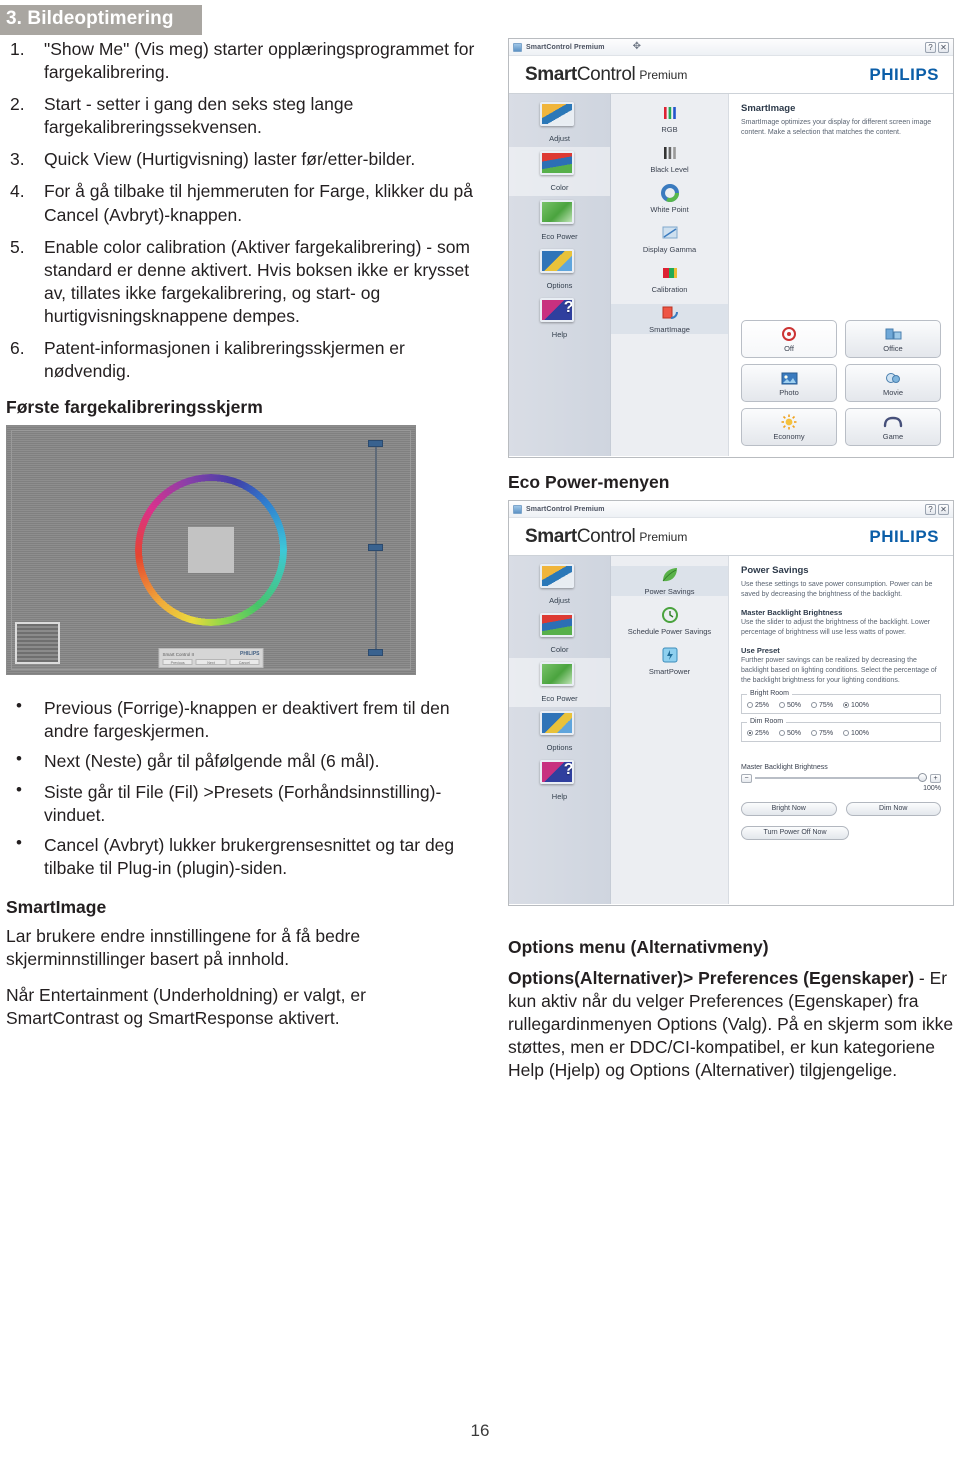 The width and height of the screenshot is (960, 1463). Describe the element at coordinates (822, 733) in the screenshot. I see `dim-room-radio-75: 75%` at that location.